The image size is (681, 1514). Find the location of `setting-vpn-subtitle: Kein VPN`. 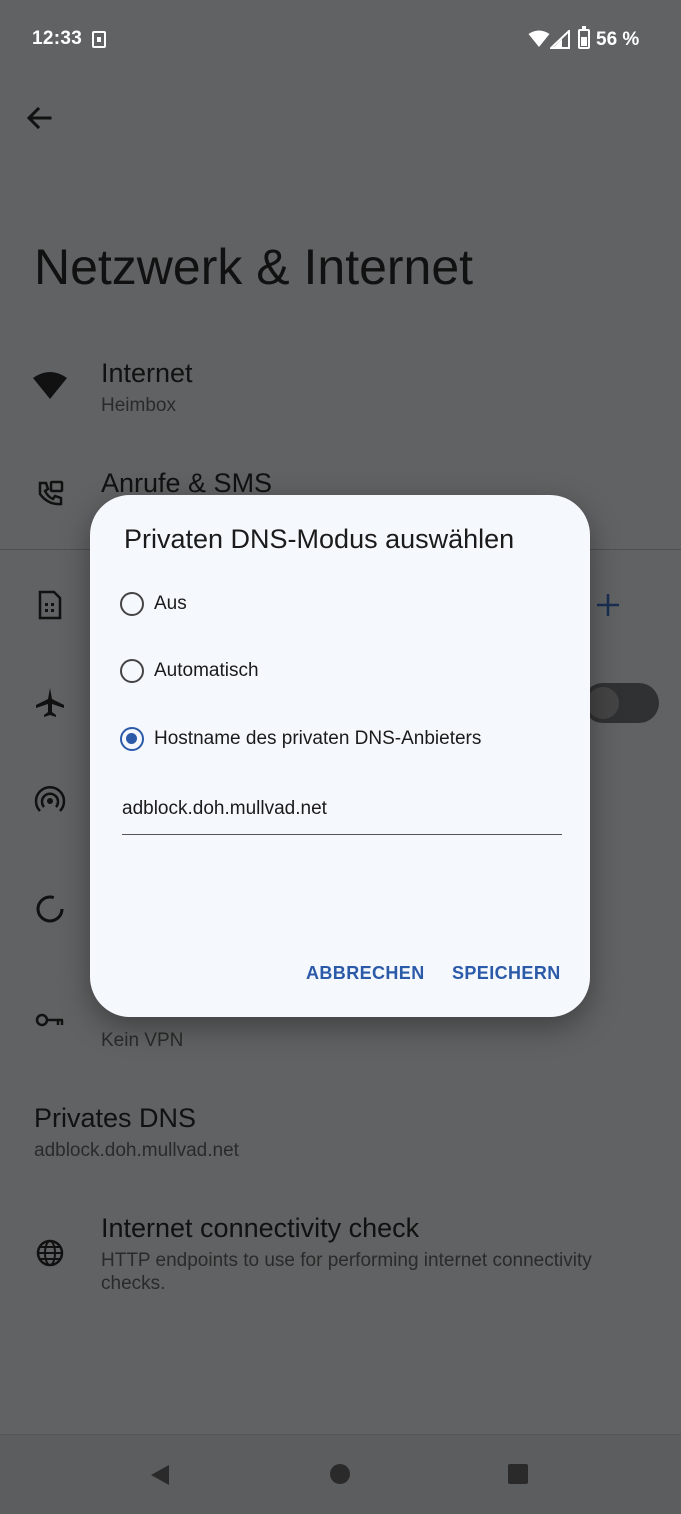

setting-vpn-subtitle: Kein VPN is located at coordinates (142, 1040).